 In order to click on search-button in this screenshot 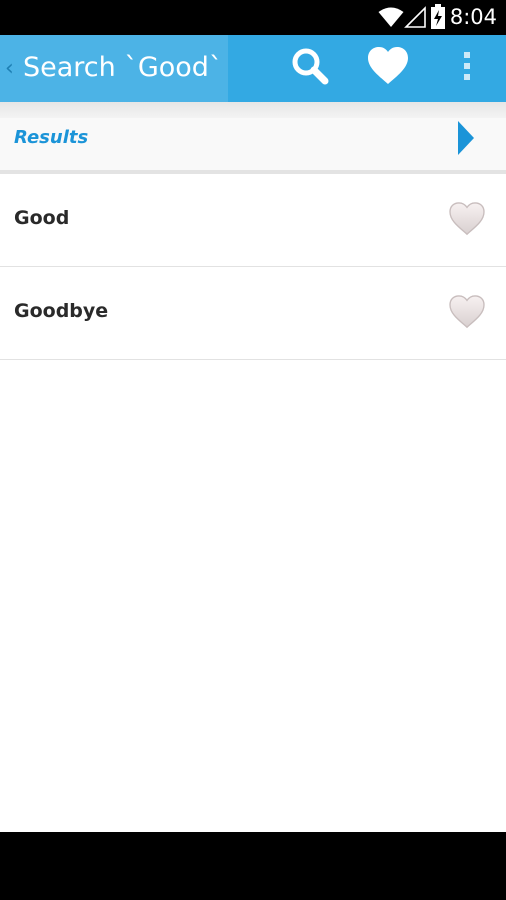, I will do `click(310, 68)`.